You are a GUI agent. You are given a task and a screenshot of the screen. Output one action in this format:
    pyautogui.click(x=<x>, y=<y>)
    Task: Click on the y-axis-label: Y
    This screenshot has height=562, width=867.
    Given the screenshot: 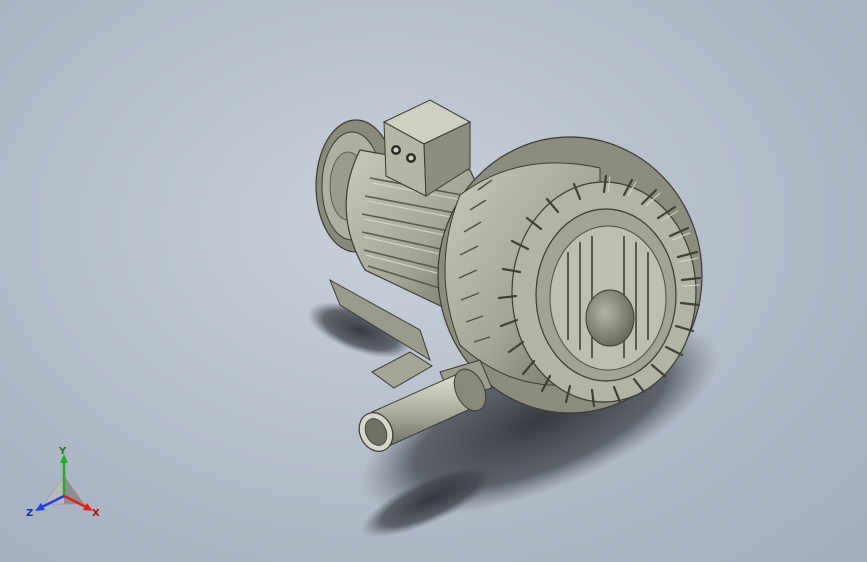 What is the action you would take?
    pyautogui.click(x=62, y=451)
    